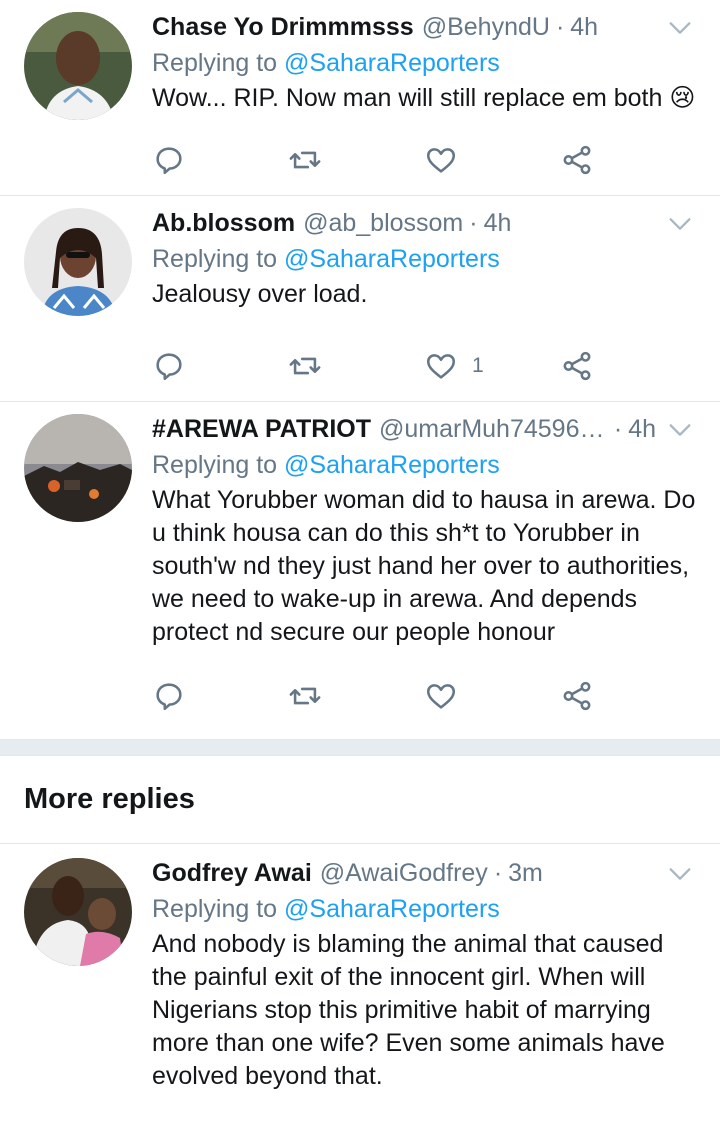 The image size is (720, 1121). I want to click on author-name: Chase Yo Drimmmsss, so click(283, 27).